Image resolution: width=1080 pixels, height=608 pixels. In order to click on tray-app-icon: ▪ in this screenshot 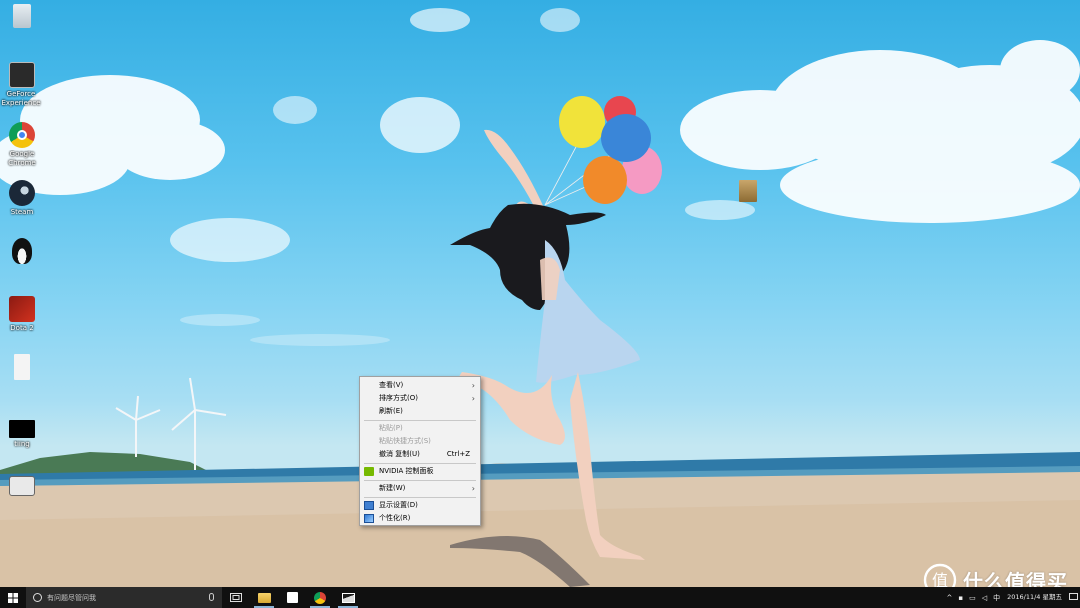, I will do `click(960, 598)`.